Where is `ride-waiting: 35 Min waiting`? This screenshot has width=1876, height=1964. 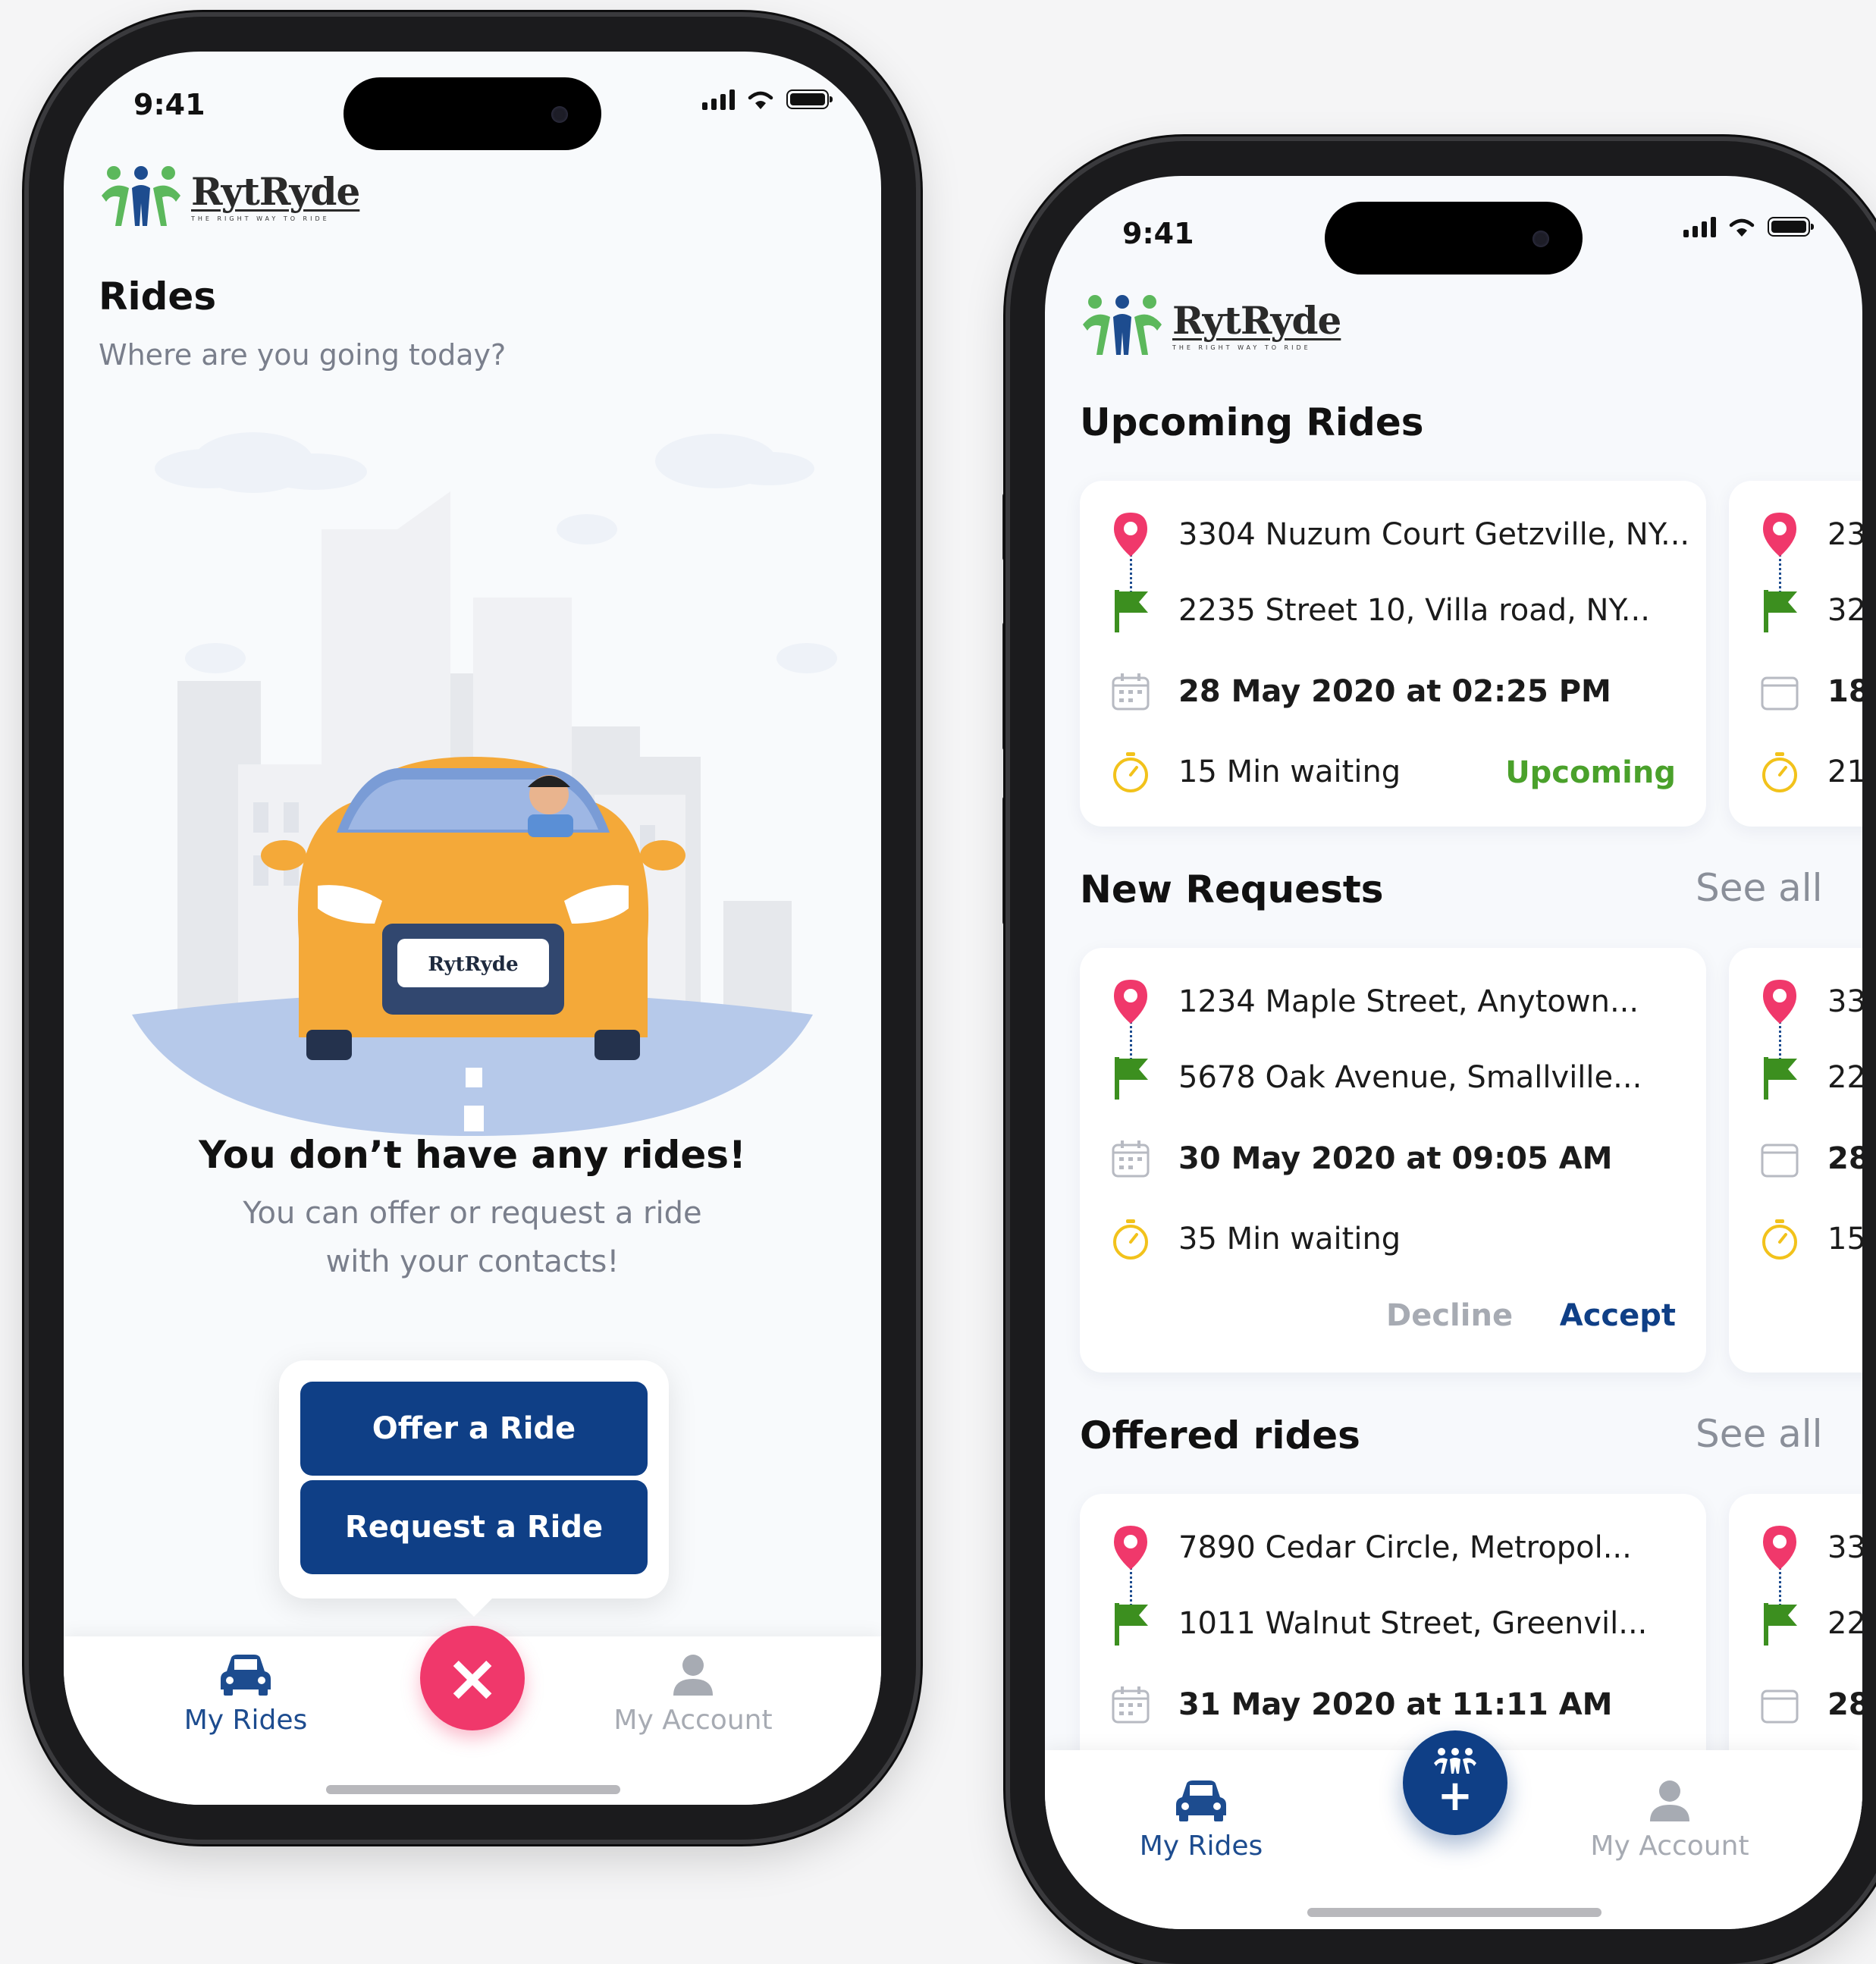
ride-waiting: 35 Min waiting is located at coordinates (1289, 1239).